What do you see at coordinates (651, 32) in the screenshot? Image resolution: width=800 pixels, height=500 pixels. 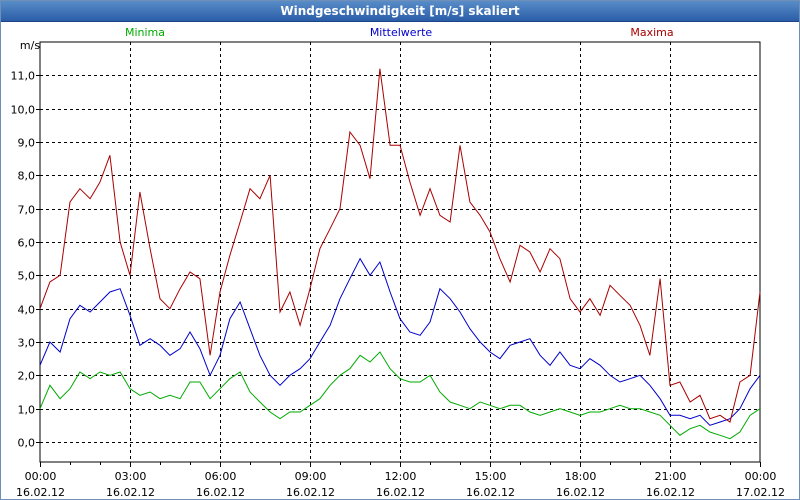 I see `legend-entry-maxima: Maxima` at bounding box center [651, 32].